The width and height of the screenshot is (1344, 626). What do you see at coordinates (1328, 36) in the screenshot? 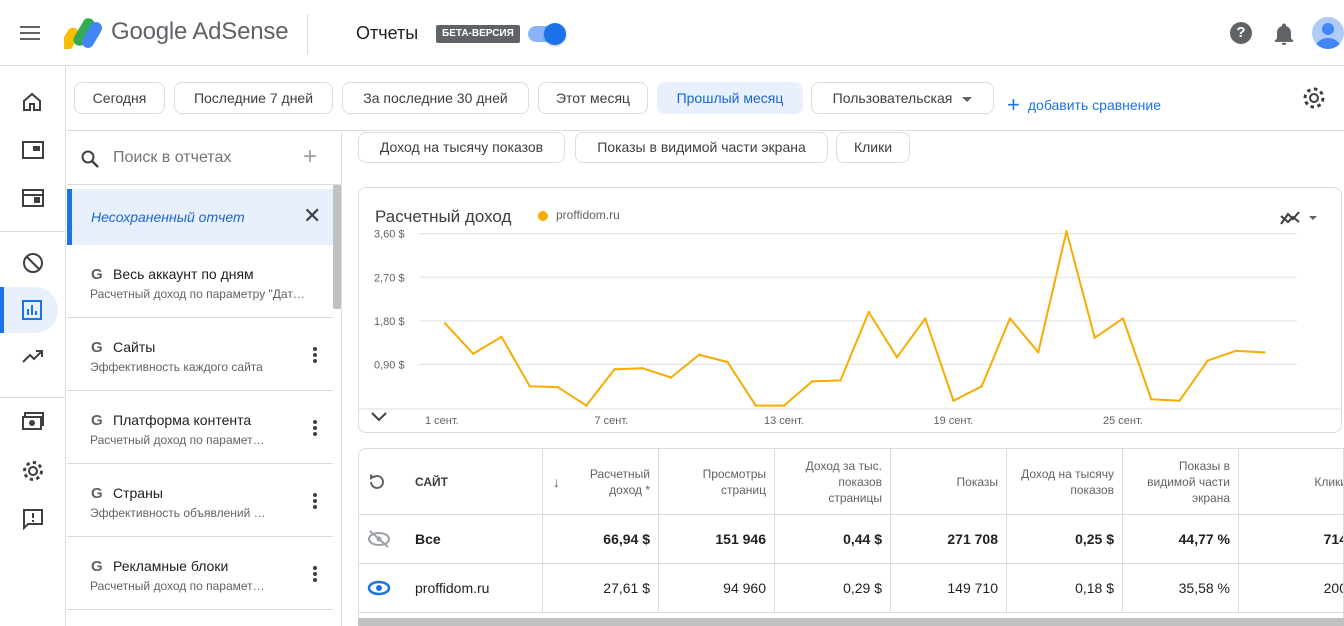
I see `avatar-person-icon` at bounding box center [1328, 36].